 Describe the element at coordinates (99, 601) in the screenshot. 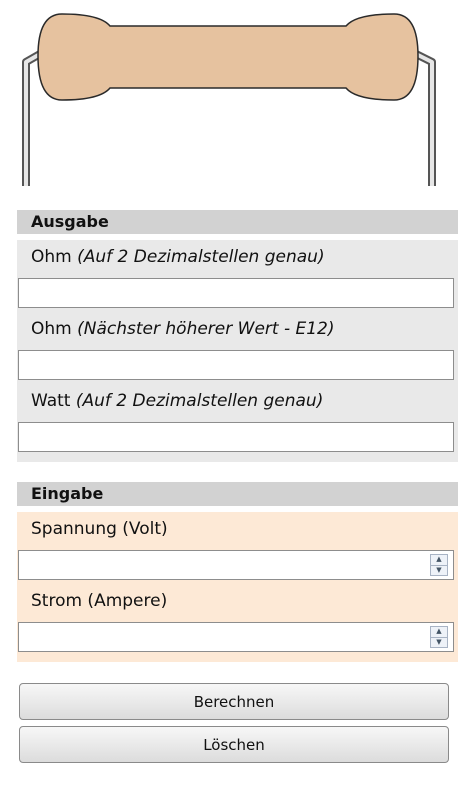

I see `current-label: Strom (Ampere)` at that location.